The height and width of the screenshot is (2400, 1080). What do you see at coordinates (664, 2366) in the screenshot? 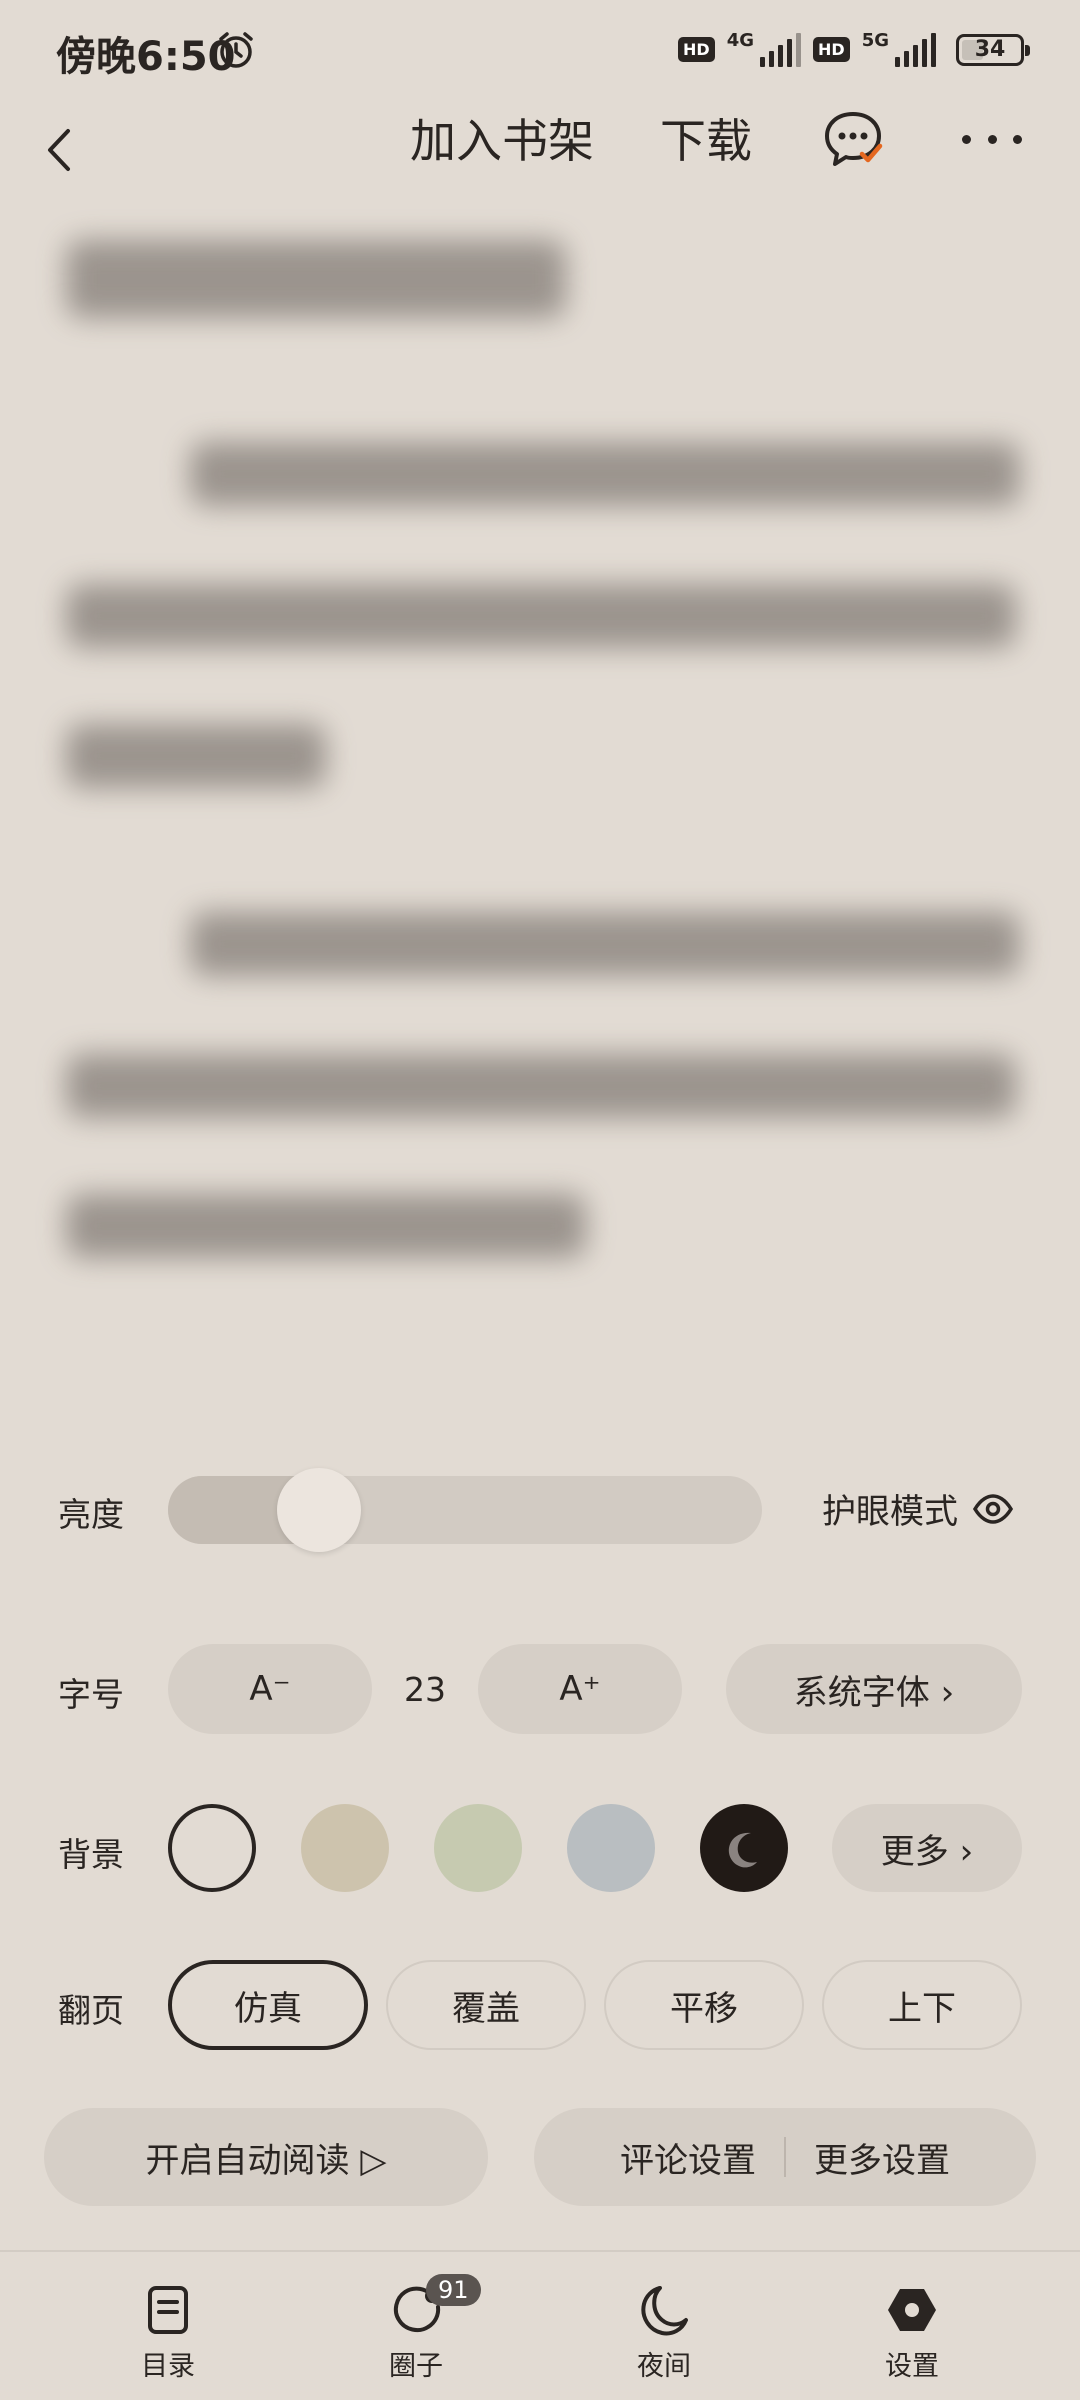
I see `nav-label-night: 夜间` at bounding box center [664, 2366].